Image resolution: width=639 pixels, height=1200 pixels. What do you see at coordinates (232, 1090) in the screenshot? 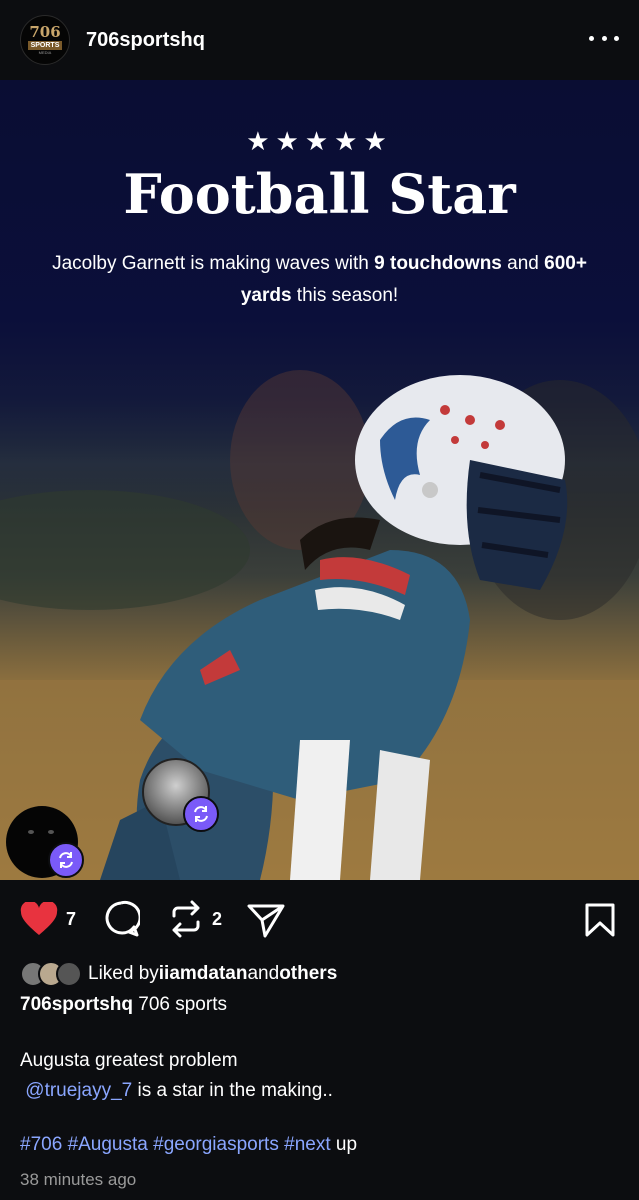
I see `caption-line-2-rest: is a star in the making..` at bounding box center [232, 1090].